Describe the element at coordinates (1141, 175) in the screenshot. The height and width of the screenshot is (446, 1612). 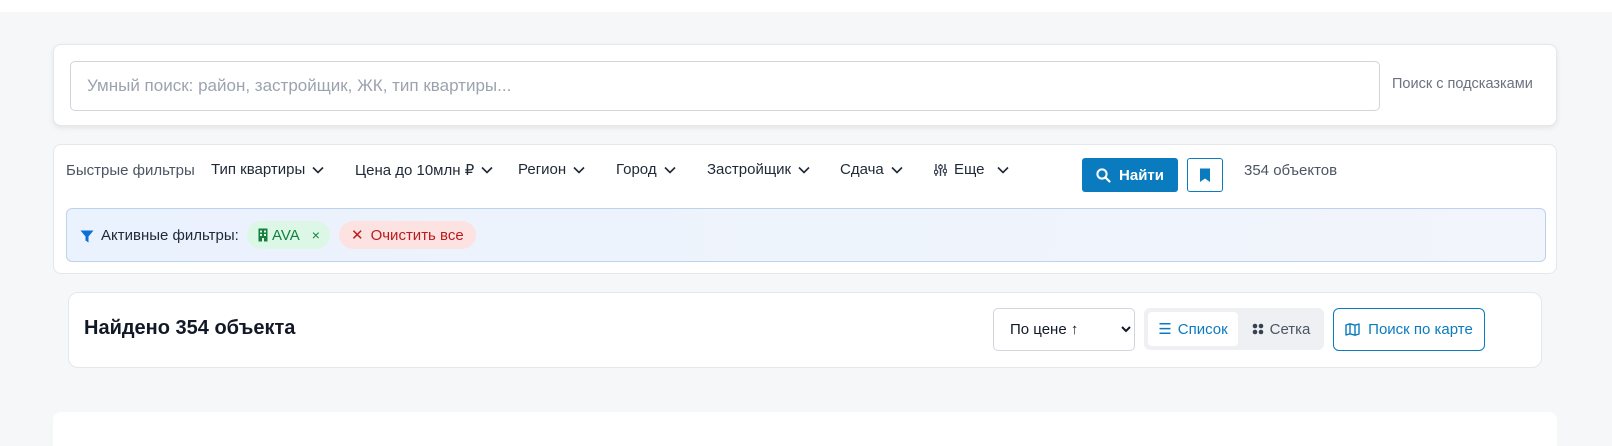
I see `find-button-label: Найти` at that location.